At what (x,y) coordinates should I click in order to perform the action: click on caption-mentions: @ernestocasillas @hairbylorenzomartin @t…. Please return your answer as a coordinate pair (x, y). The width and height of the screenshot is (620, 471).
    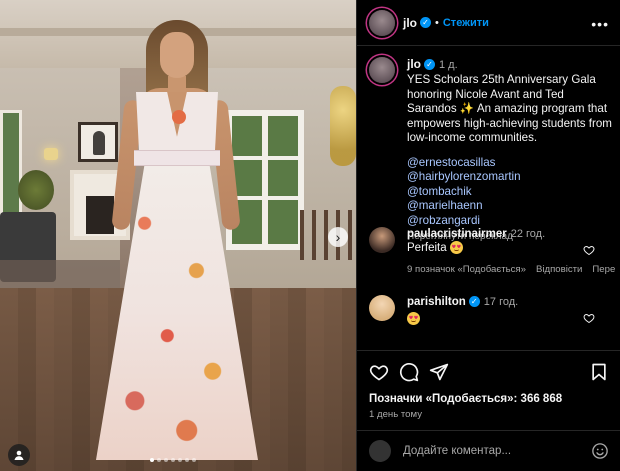
    Looking at the image, I should click on (510, 192).